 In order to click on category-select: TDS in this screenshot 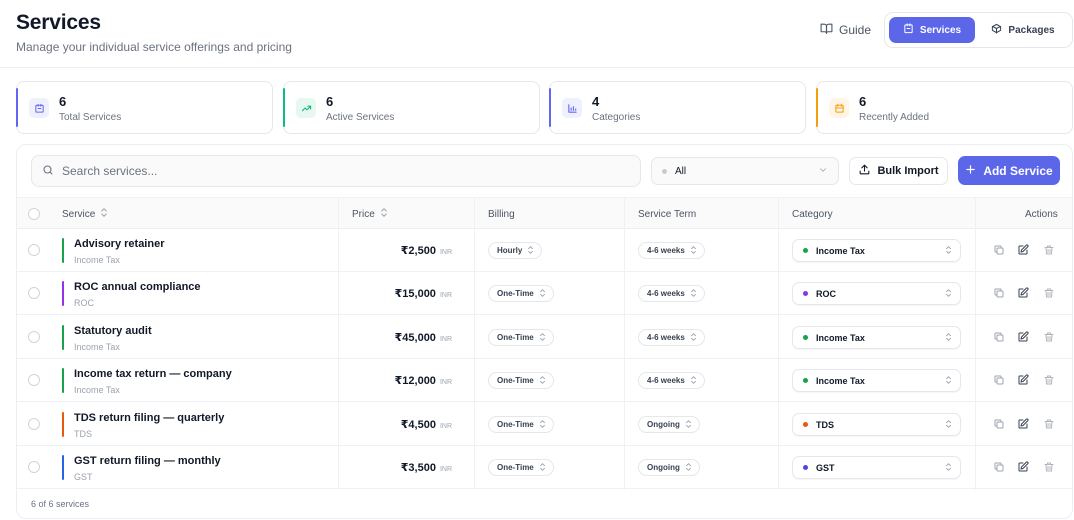, I will do `click(876, 424)`.